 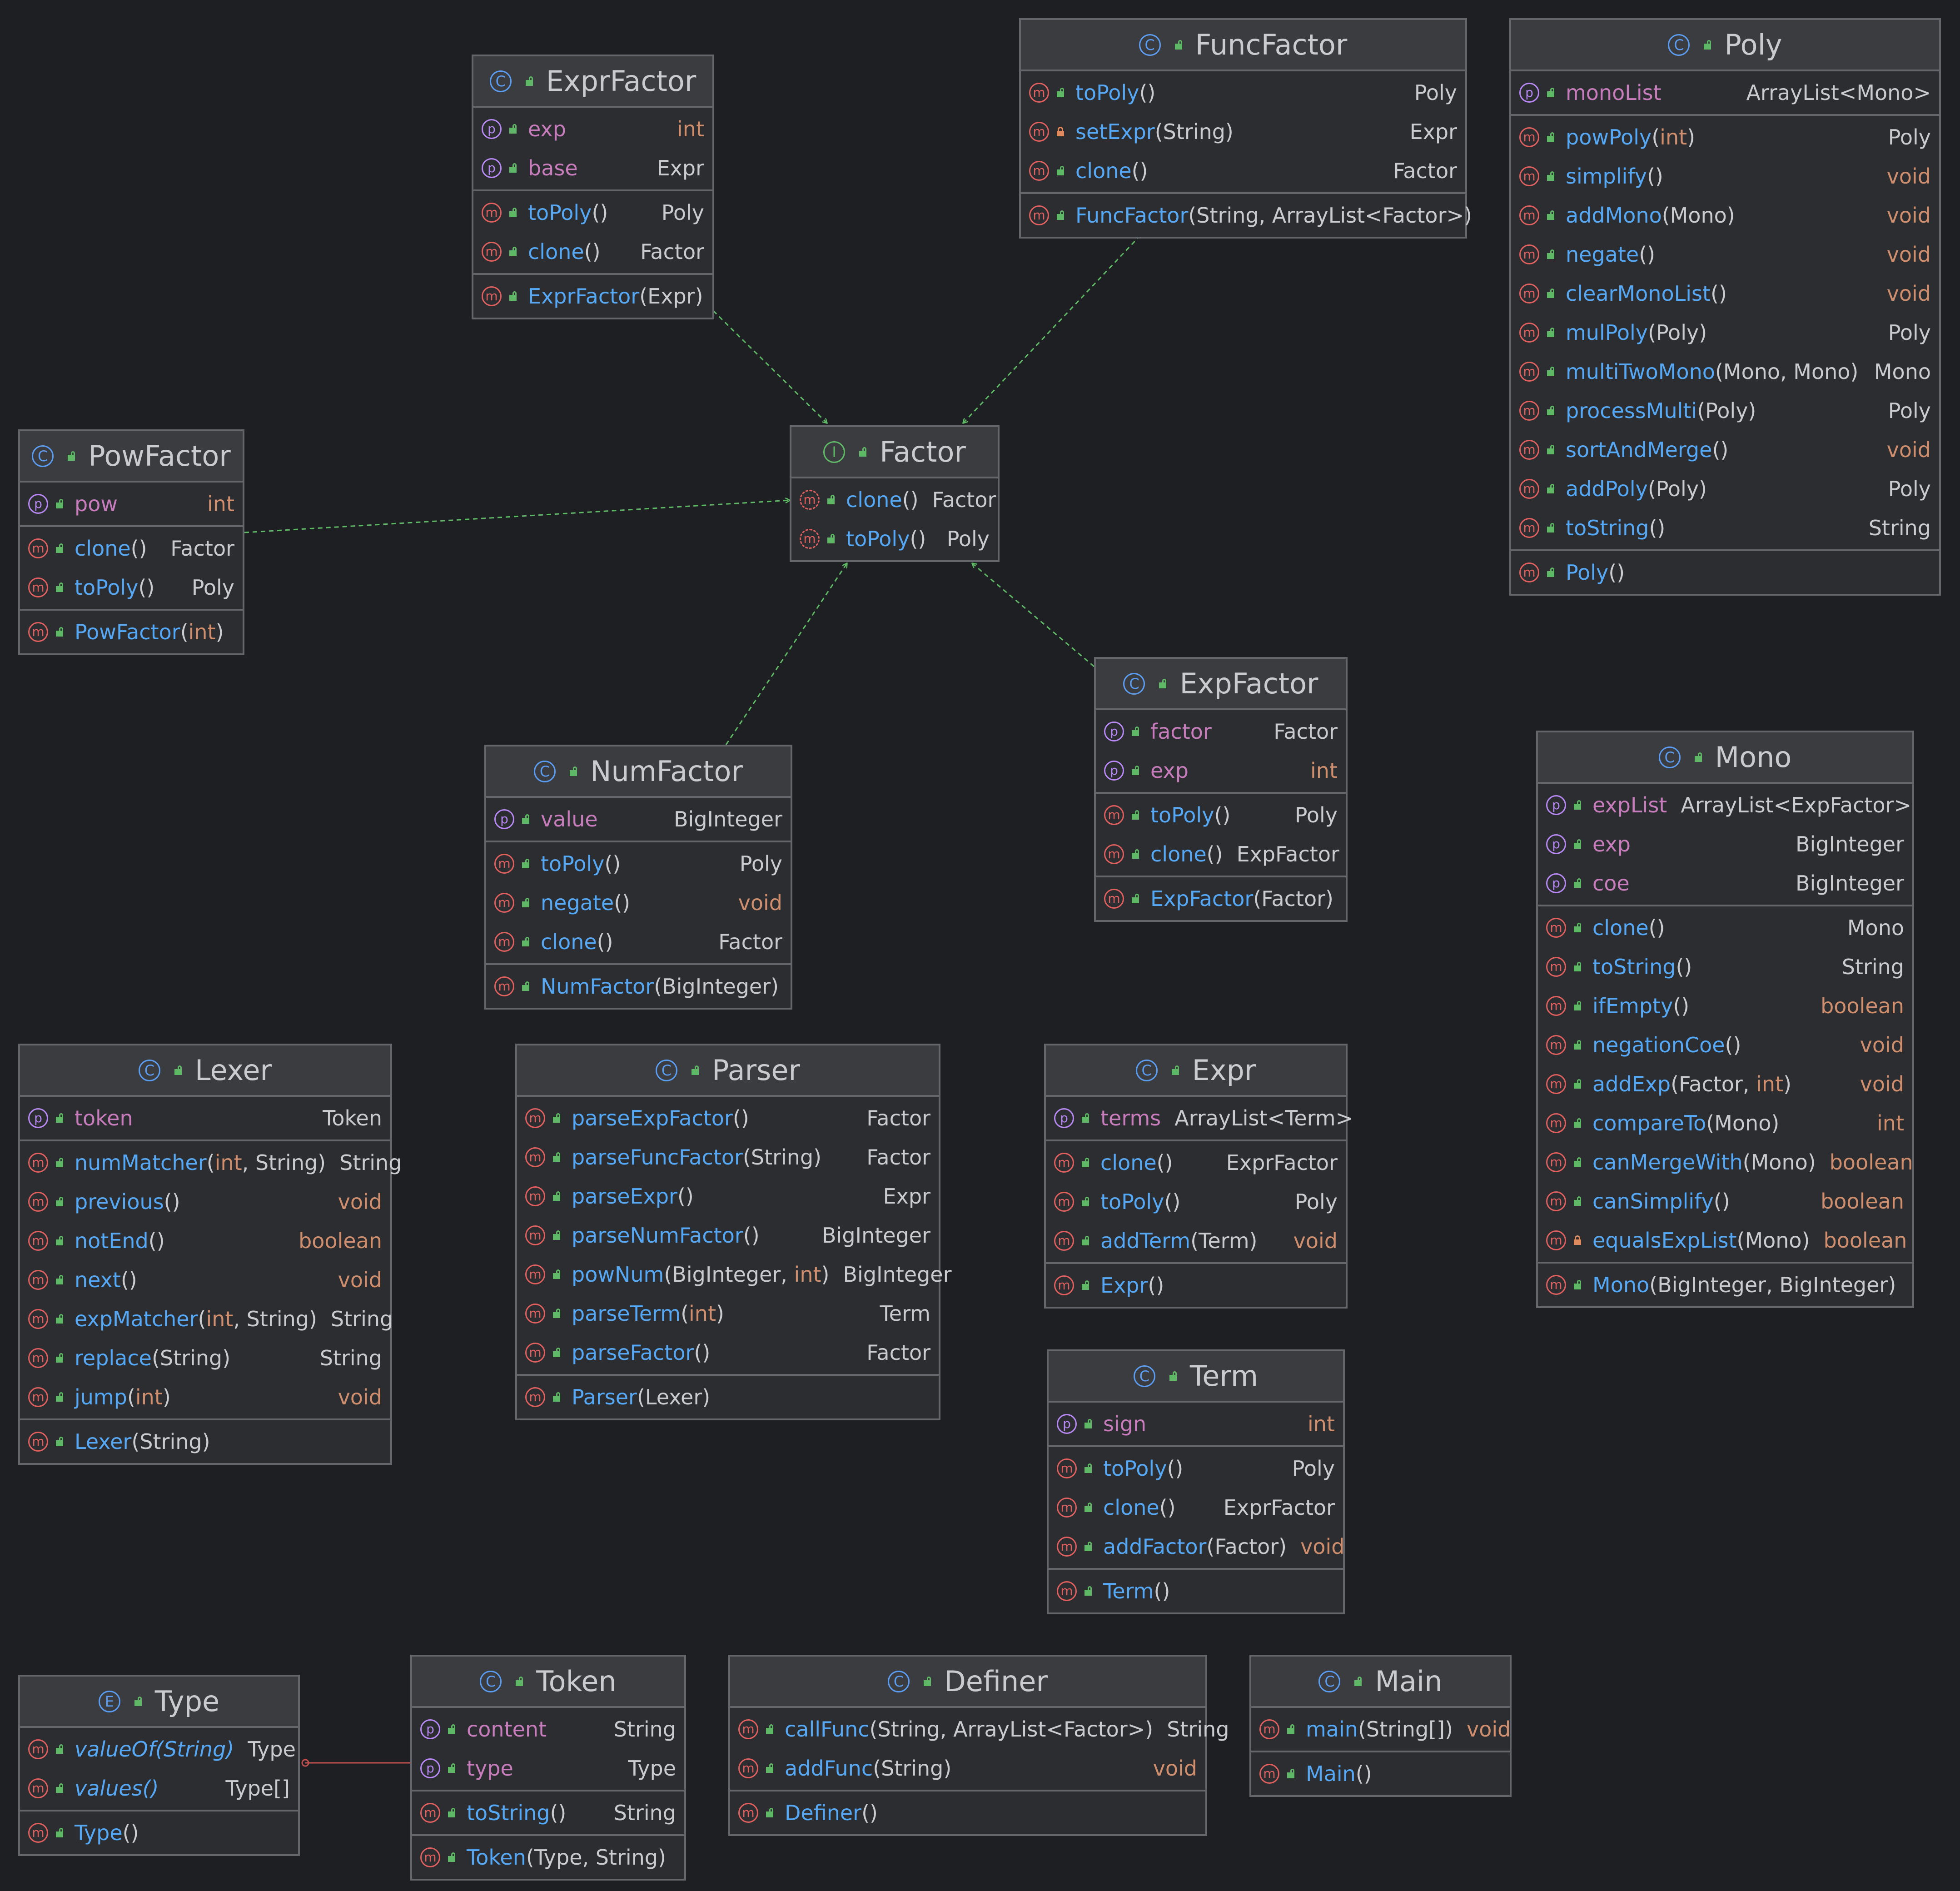 What do you see at coordinates (638, 772) in the screenshot?
I see `class-header: C NumFactor` at bounding box center [638, 772].